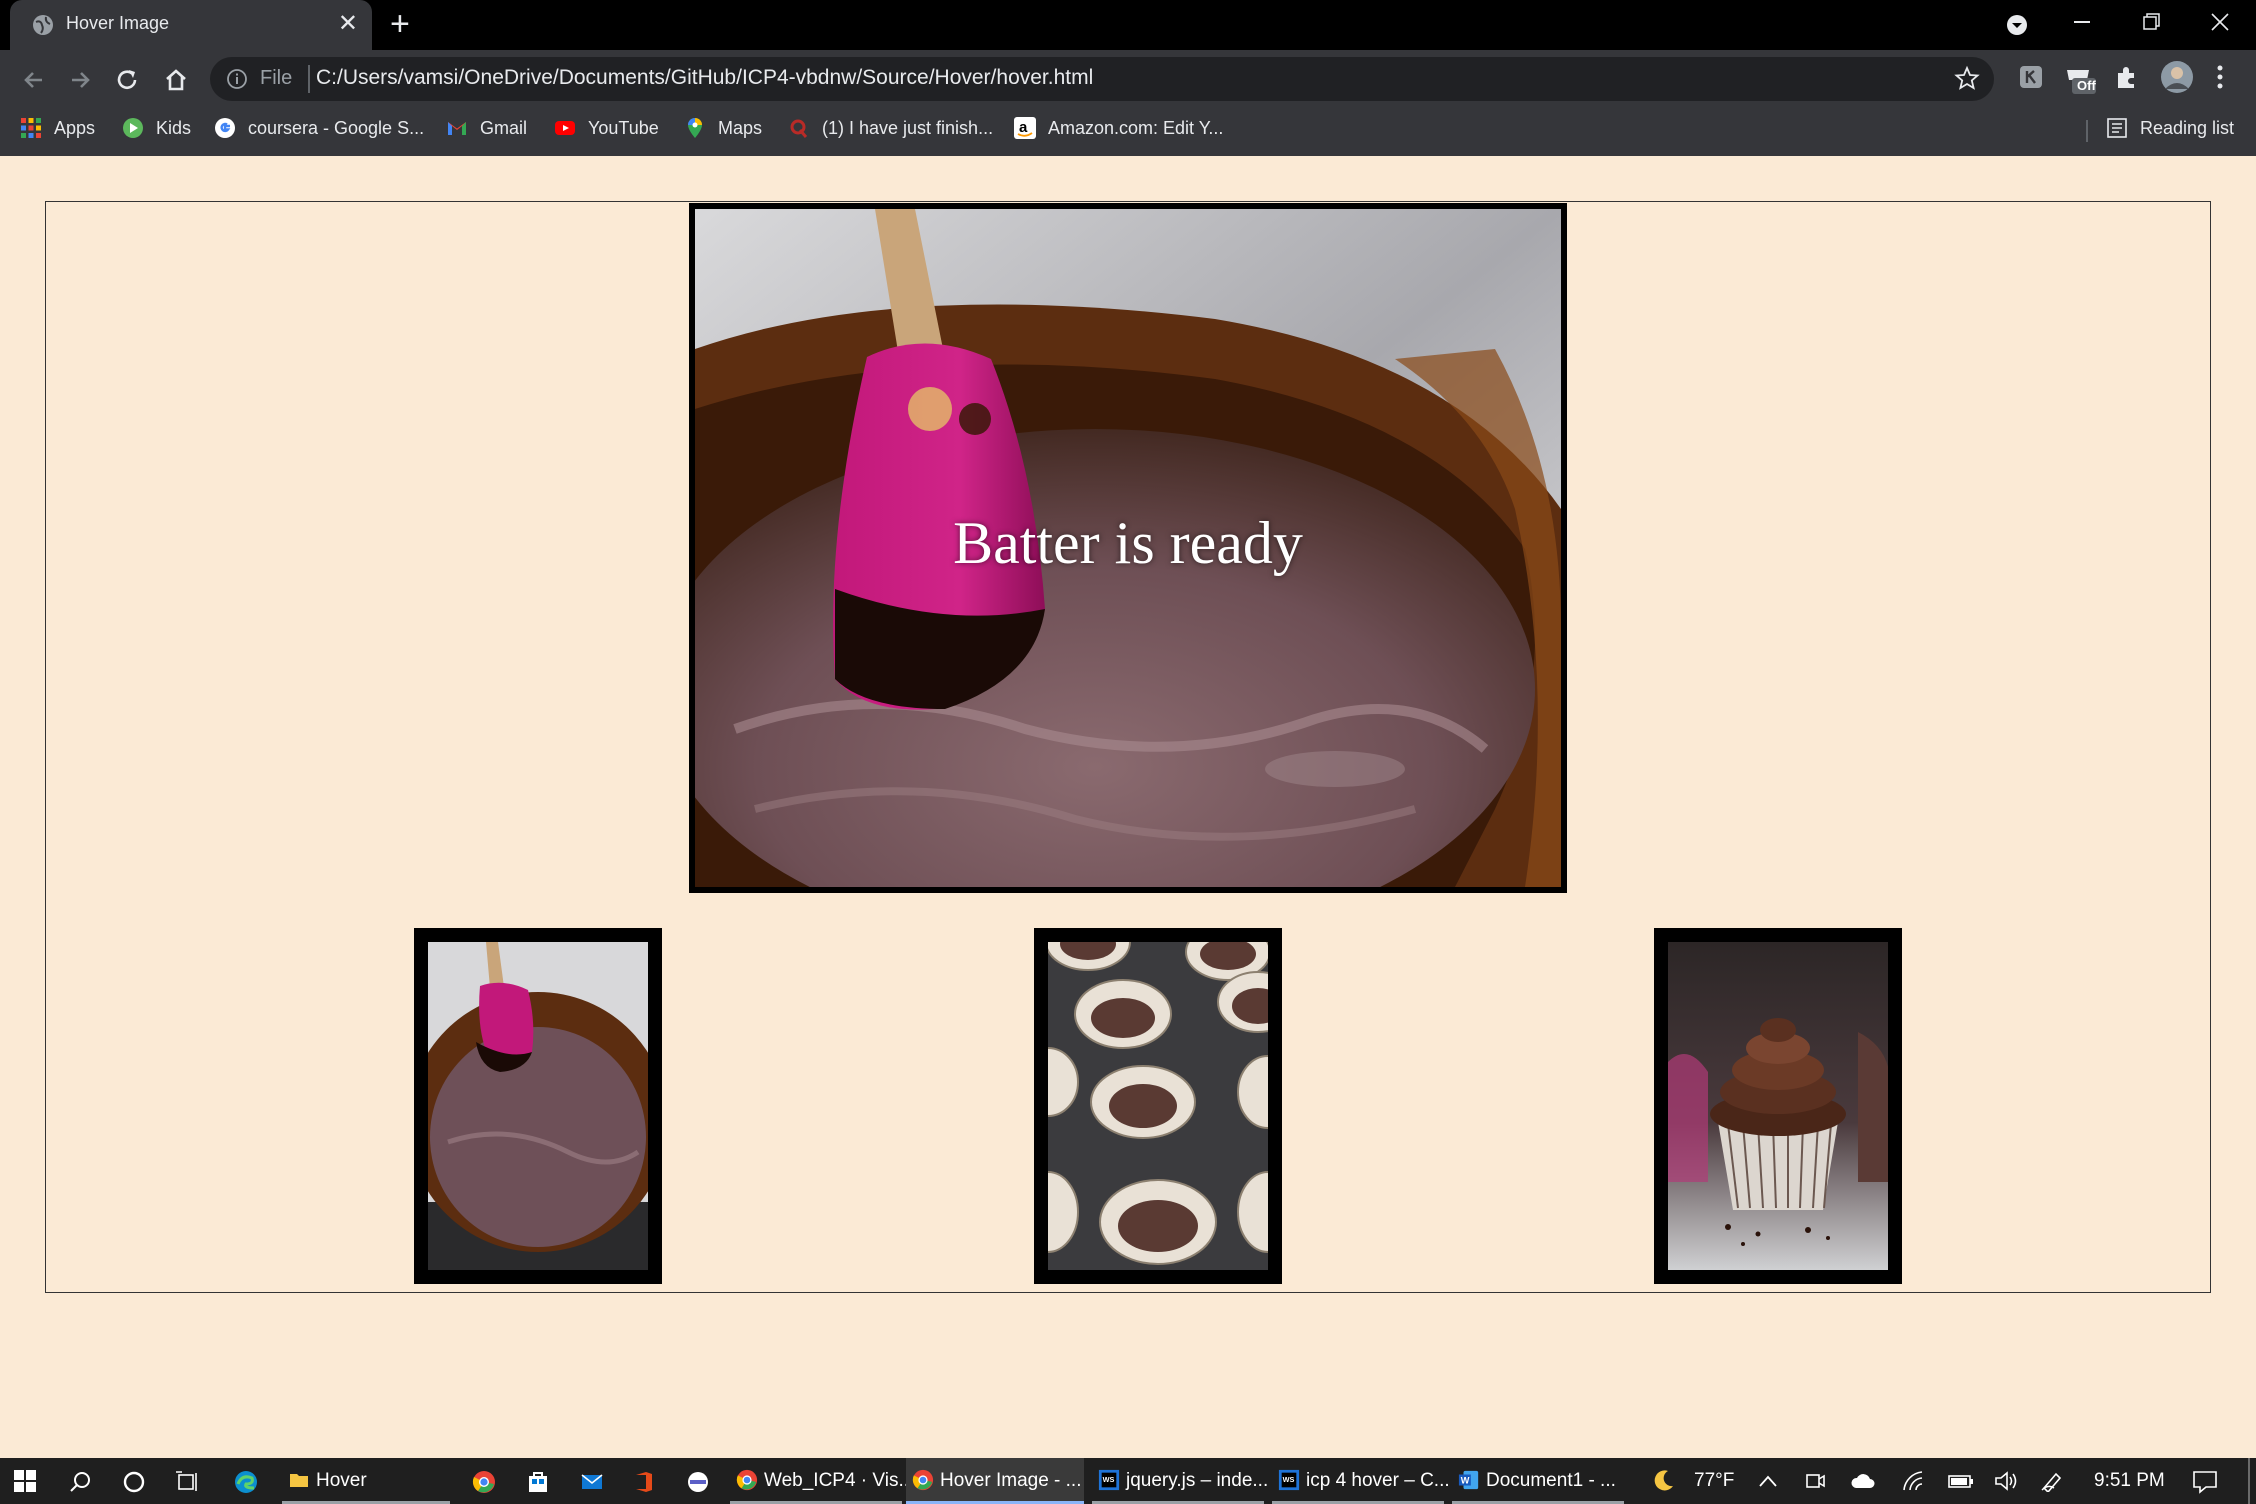 This screenshot has height=1504, width=2256. I want to click on wifi-icon, so click(1914, 1481).